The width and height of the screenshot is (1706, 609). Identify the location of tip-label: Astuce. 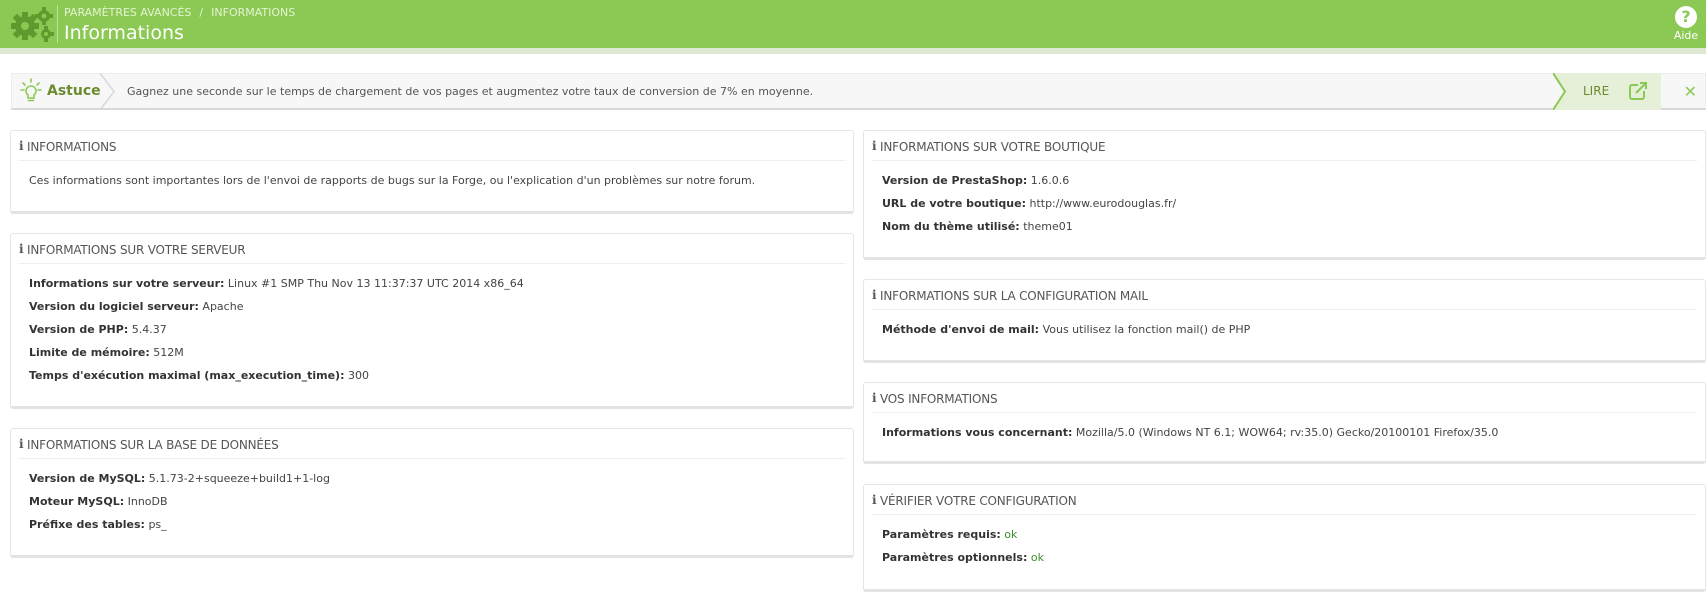
(74, 91).